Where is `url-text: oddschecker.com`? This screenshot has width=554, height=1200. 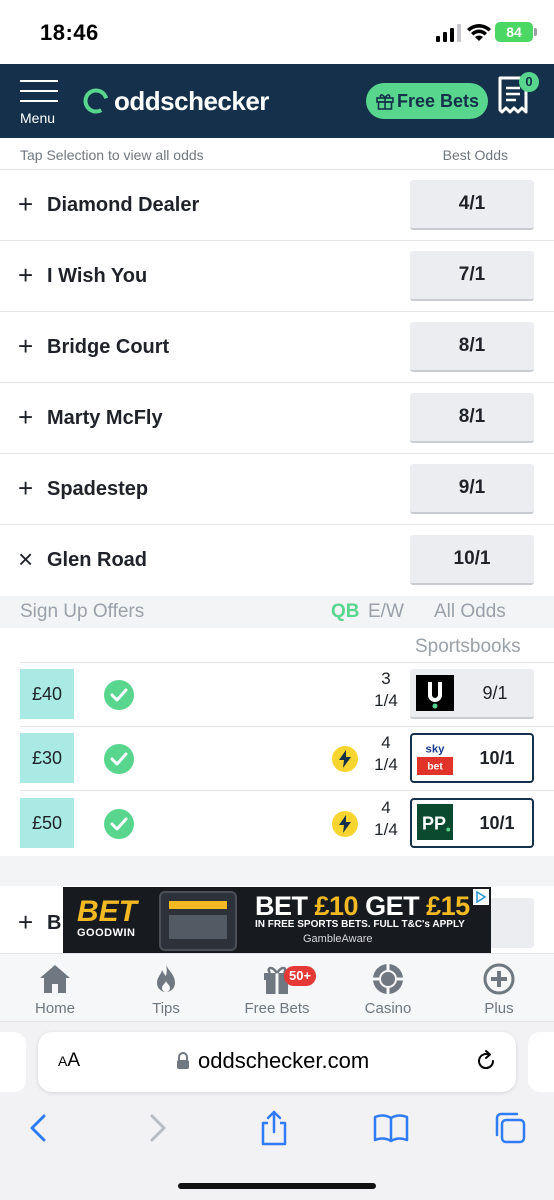
url-text: oddschecker.com is located at coordinates (283, 1061).